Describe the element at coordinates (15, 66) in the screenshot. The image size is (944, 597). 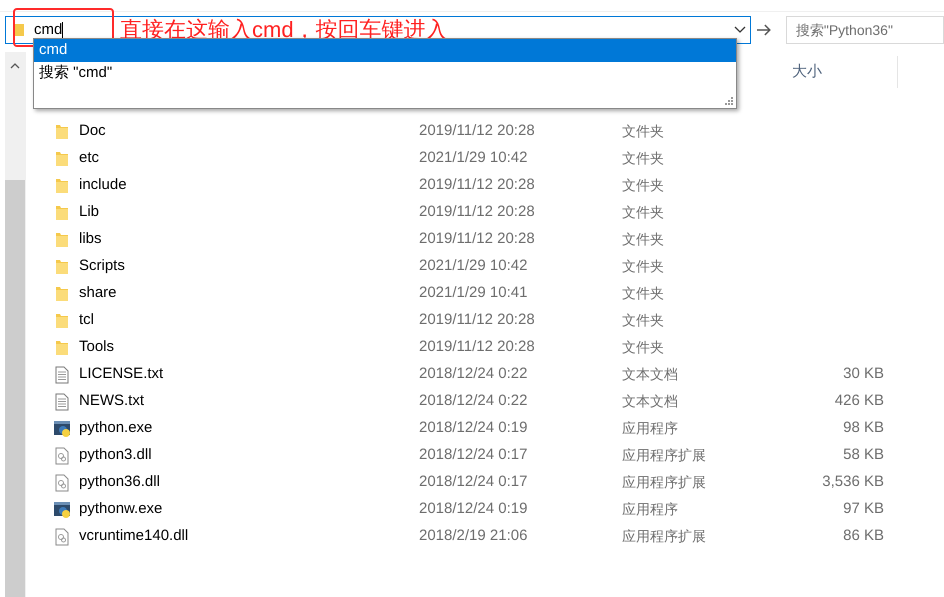
I see `scroll-up-icon` at that location.